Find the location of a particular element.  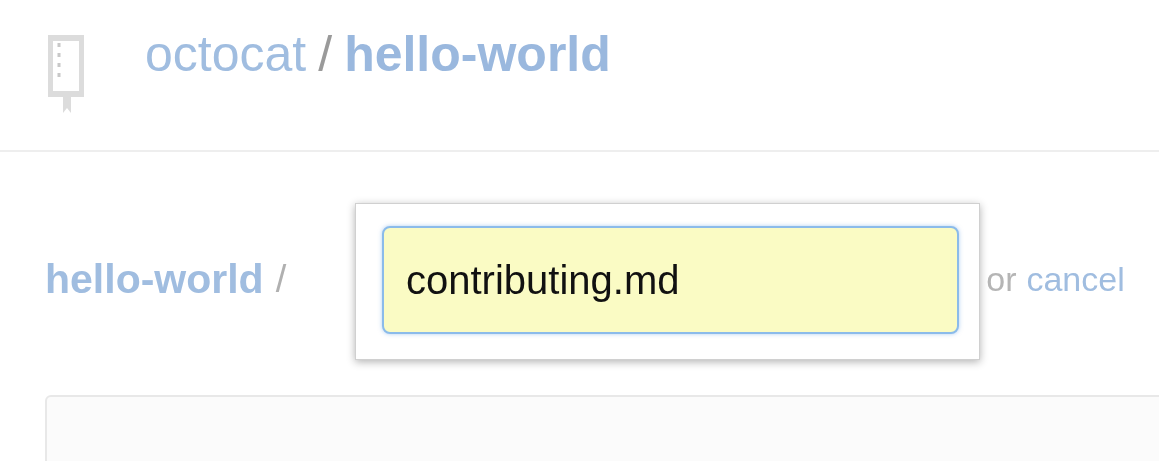

owner-link: octocat is located at coordinates (226, 54).